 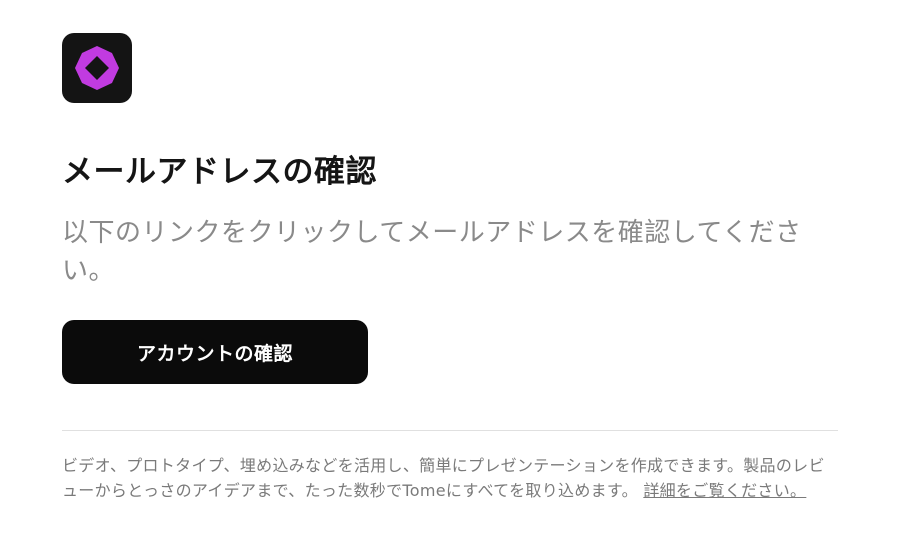 I want to click on learn-more-link: 詳細をご覧ください。, so click(x=724, y=490).